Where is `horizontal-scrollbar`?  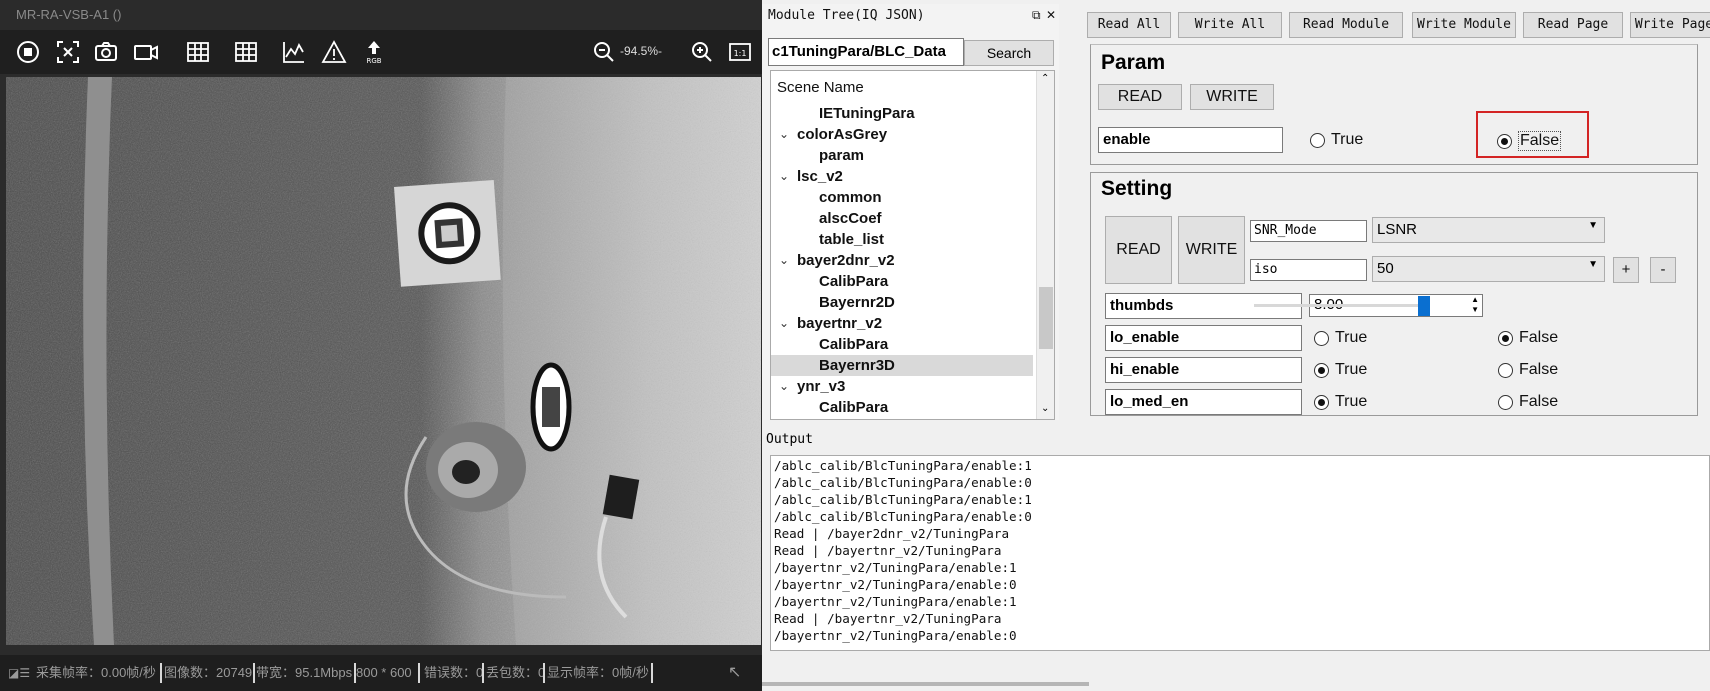 horizontal-scrollbar is located at coordinates (1236, 684).